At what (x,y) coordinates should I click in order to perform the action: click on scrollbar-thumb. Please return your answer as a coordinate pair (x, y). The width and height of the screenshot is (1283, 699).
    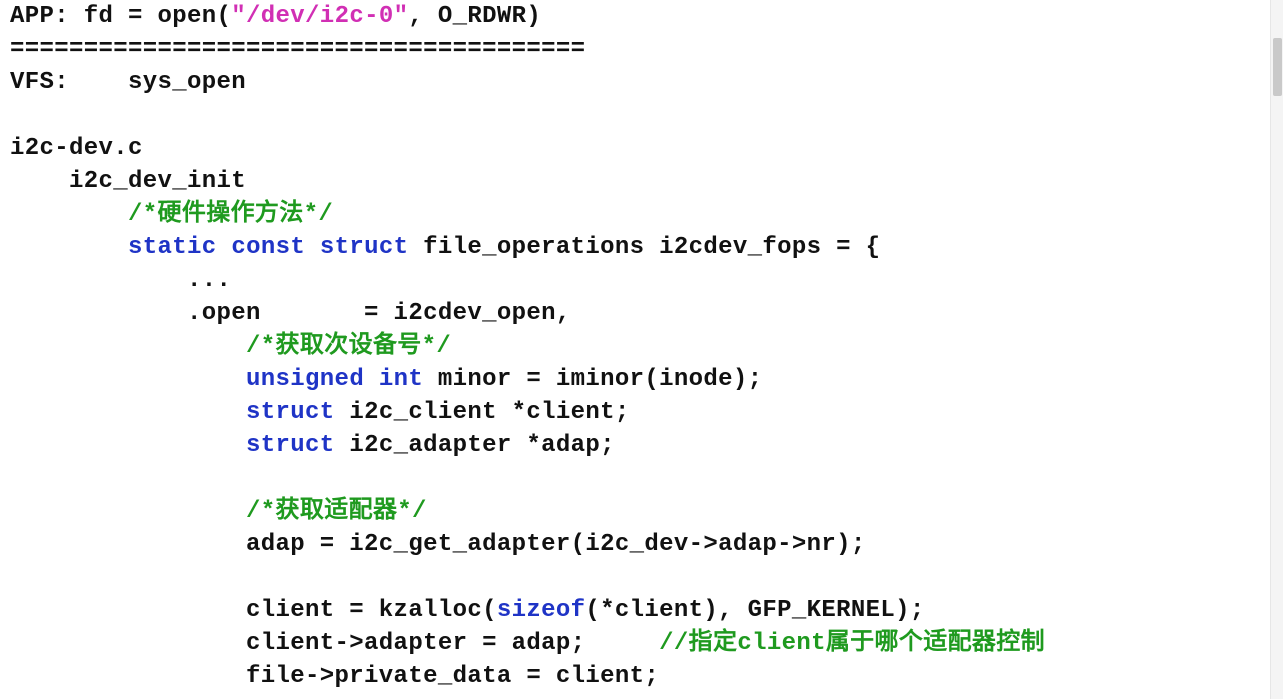
    Looking at the image, I should click on (1277, 67).